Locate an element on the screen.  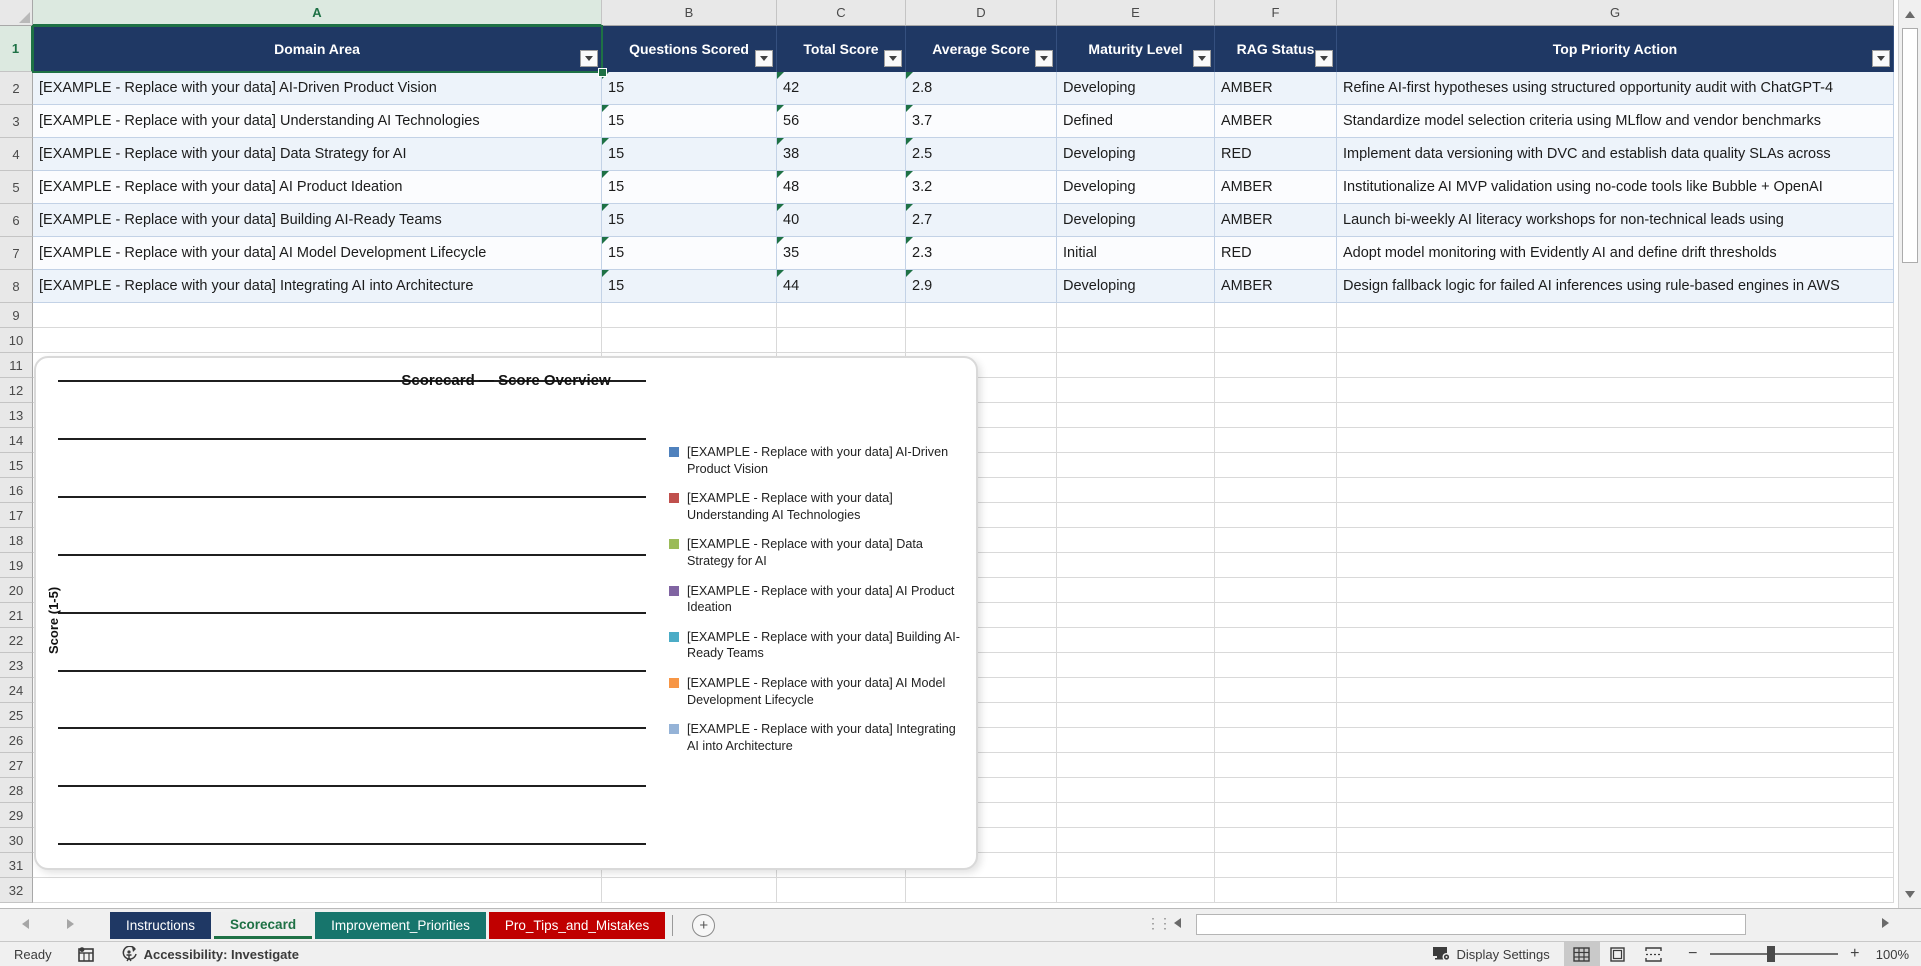
table-header-cell: Top Priority Action is located at coordinates (1615, 49).